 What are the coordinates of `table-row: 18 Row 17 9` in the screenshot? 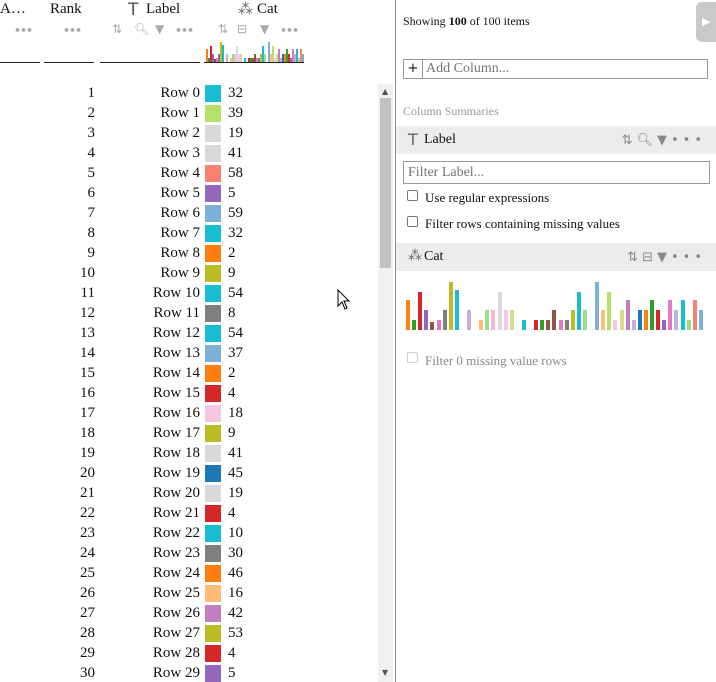 It's located at (189, 434).